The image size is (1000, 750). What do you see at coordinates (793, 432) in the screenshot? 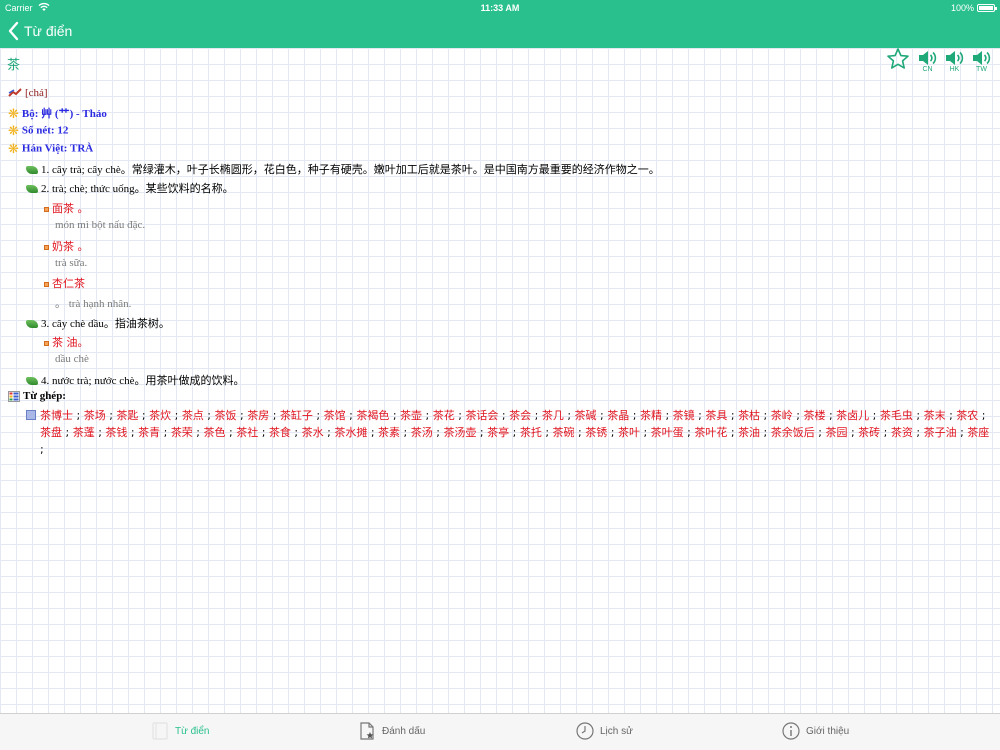
I see `compound-link: 茶余饭后` at bounding box center [793, 432].